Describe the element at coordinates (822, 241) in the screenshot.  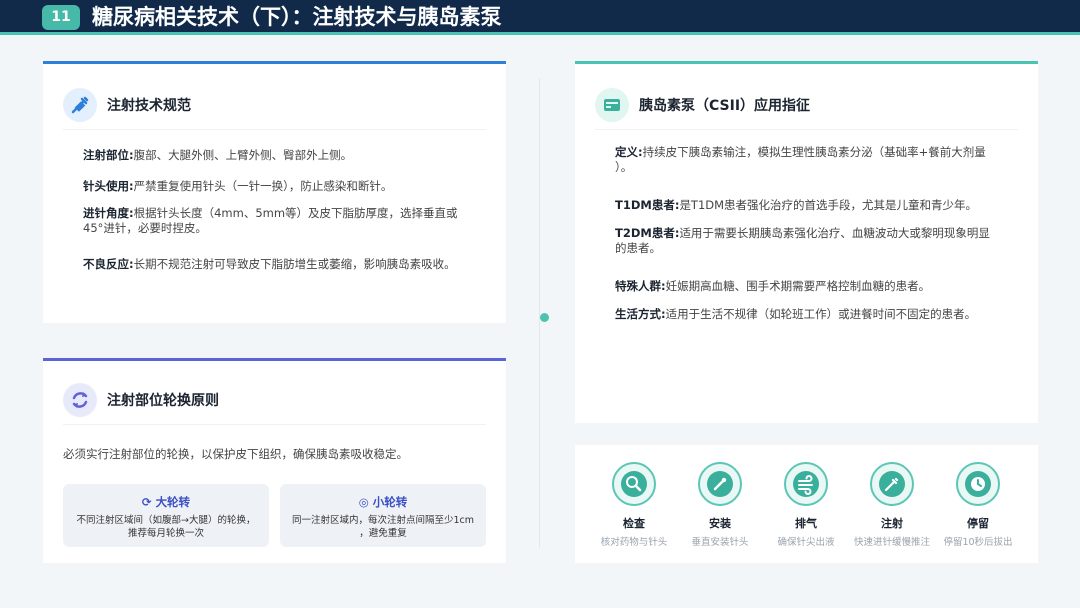
I see `info-item: T2DM患者:适用于需要长期胰岛素强化治疗、血糖波动大或黎明现象明显的患者。` at that location.